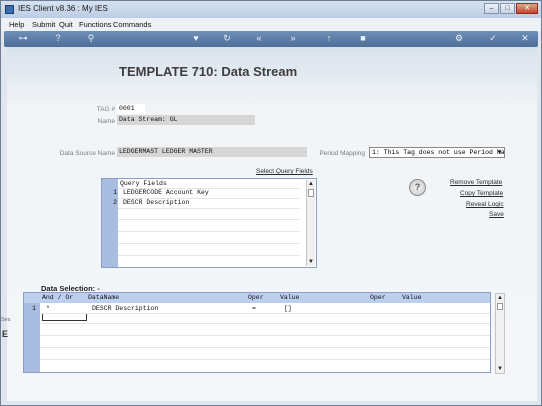 Image resolution: width=542 pixels, height=406 pixels. I want to click on page-title: TEMPLATE 710: Data Stream, so click(208, 71).